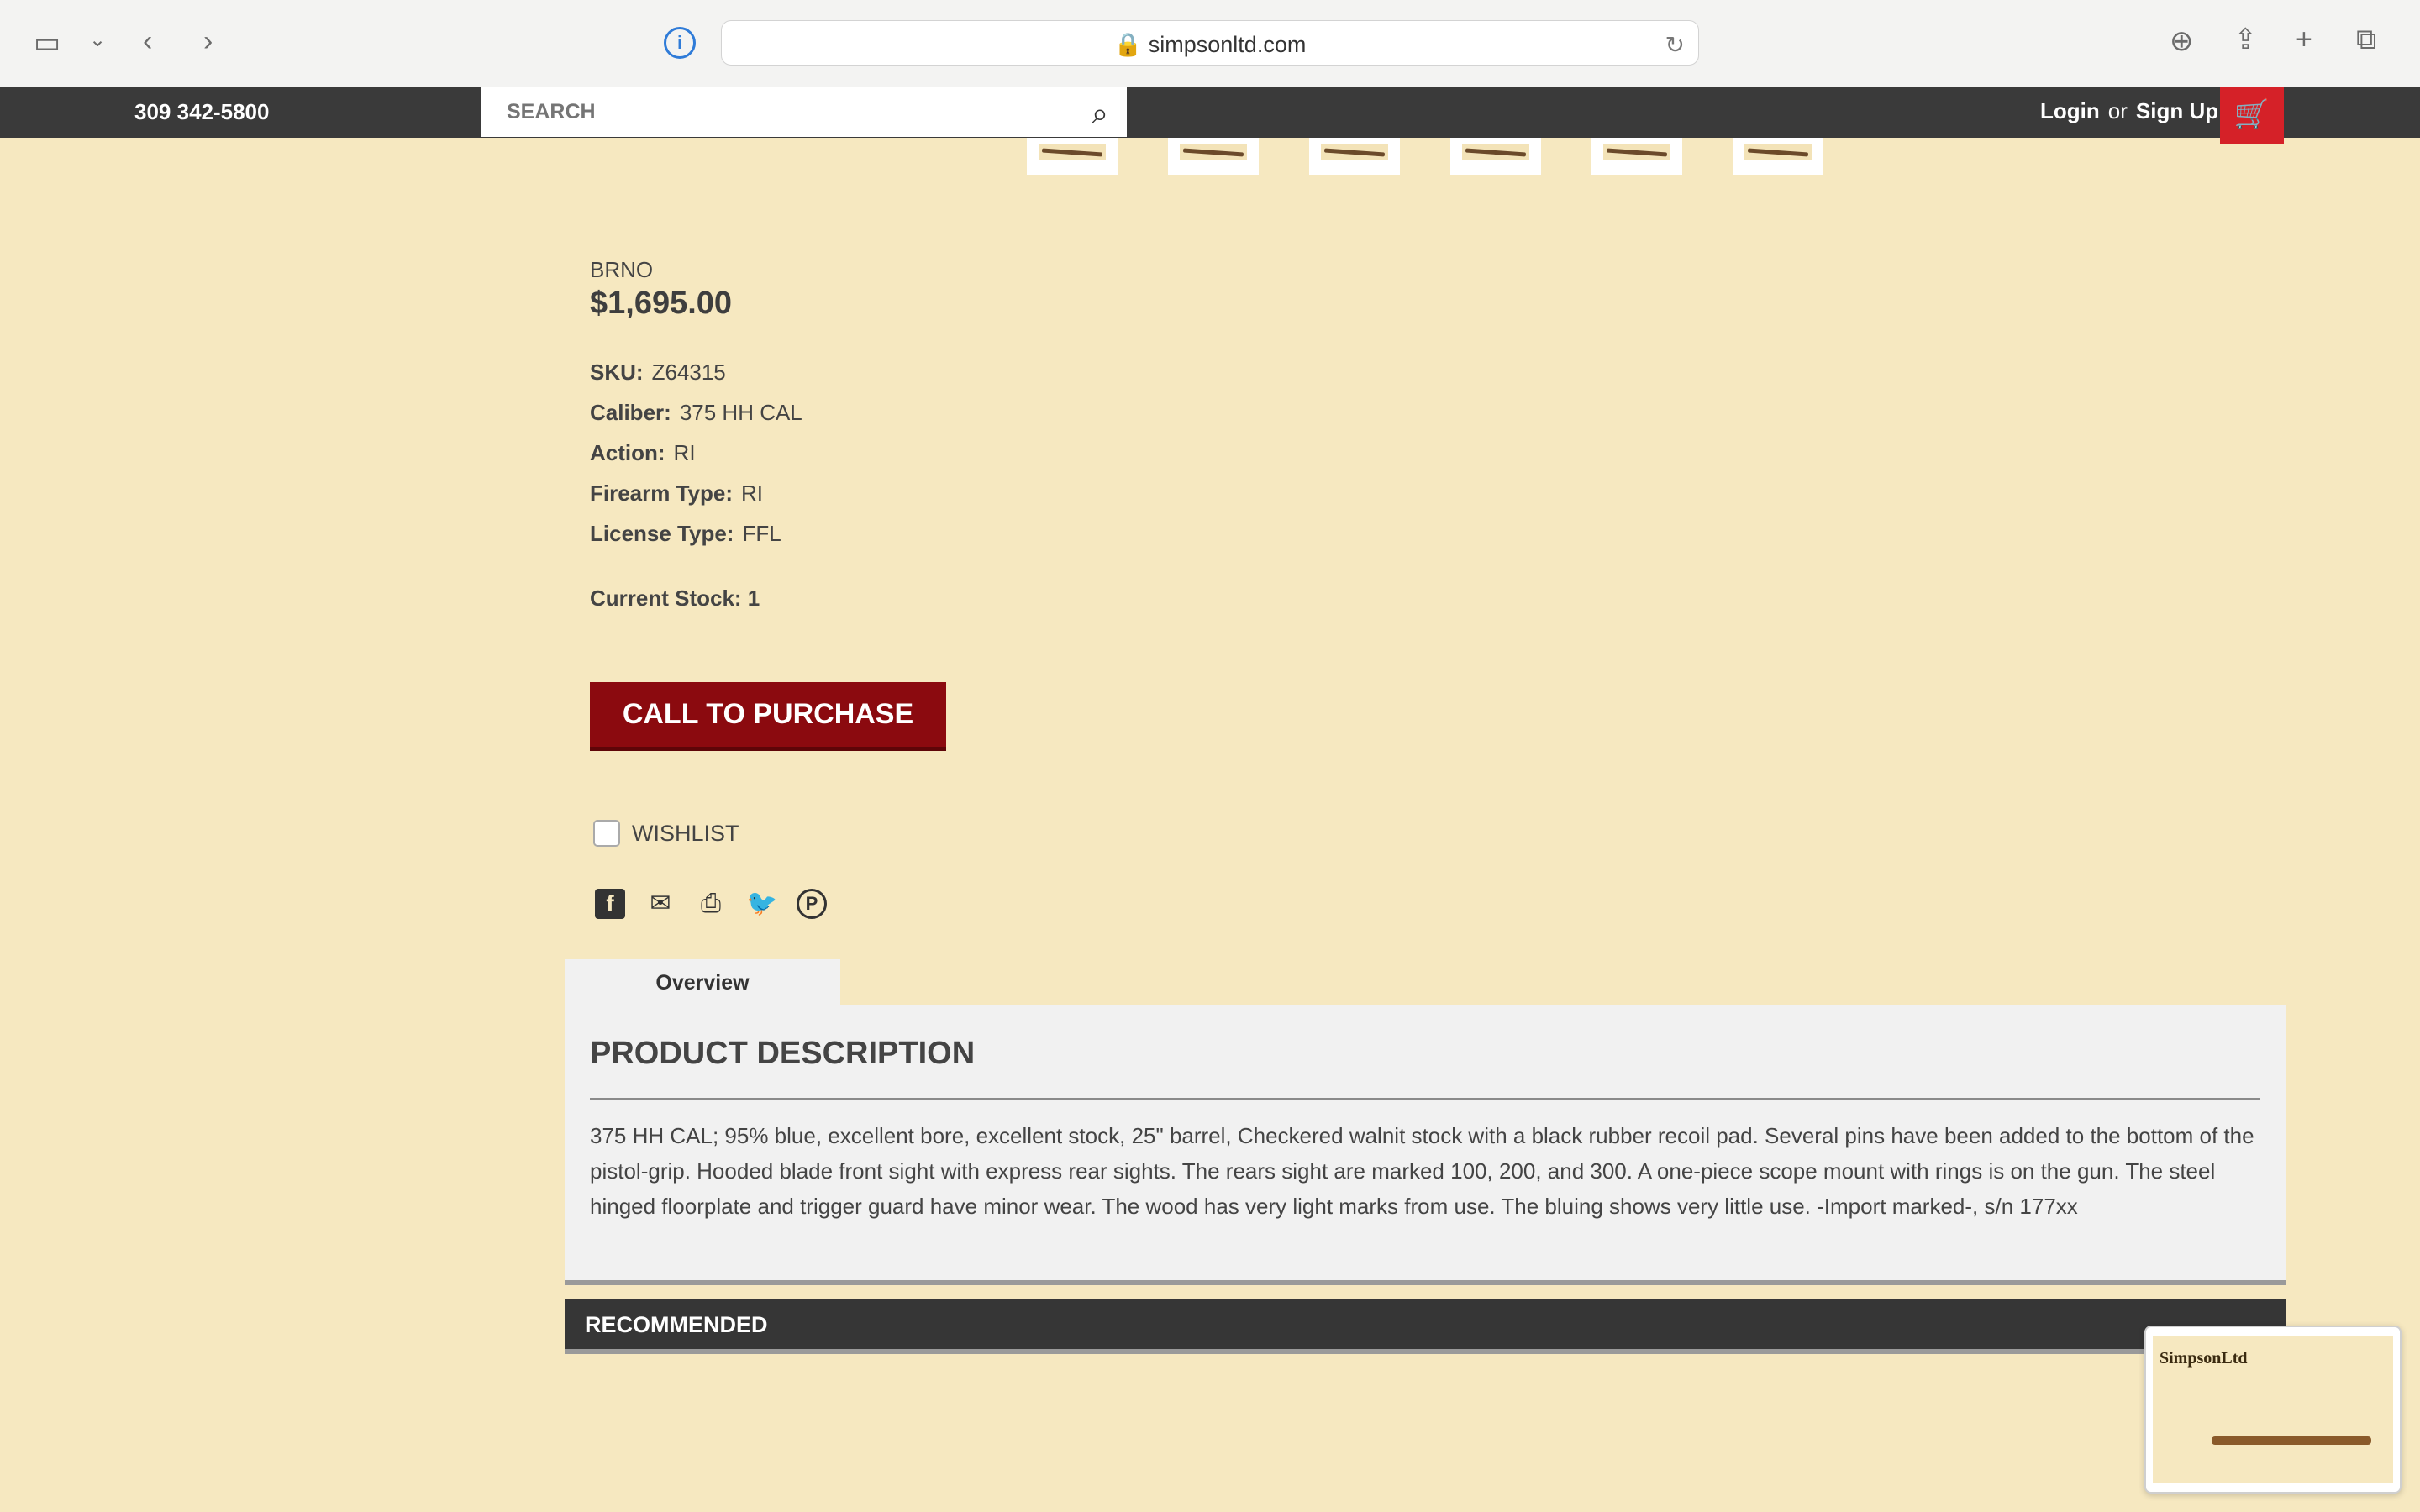 The image size is (2420, 1512). Describe the element at coordinates (610, 904) in the screenshot. I see `facebook-icon: f` at that location.